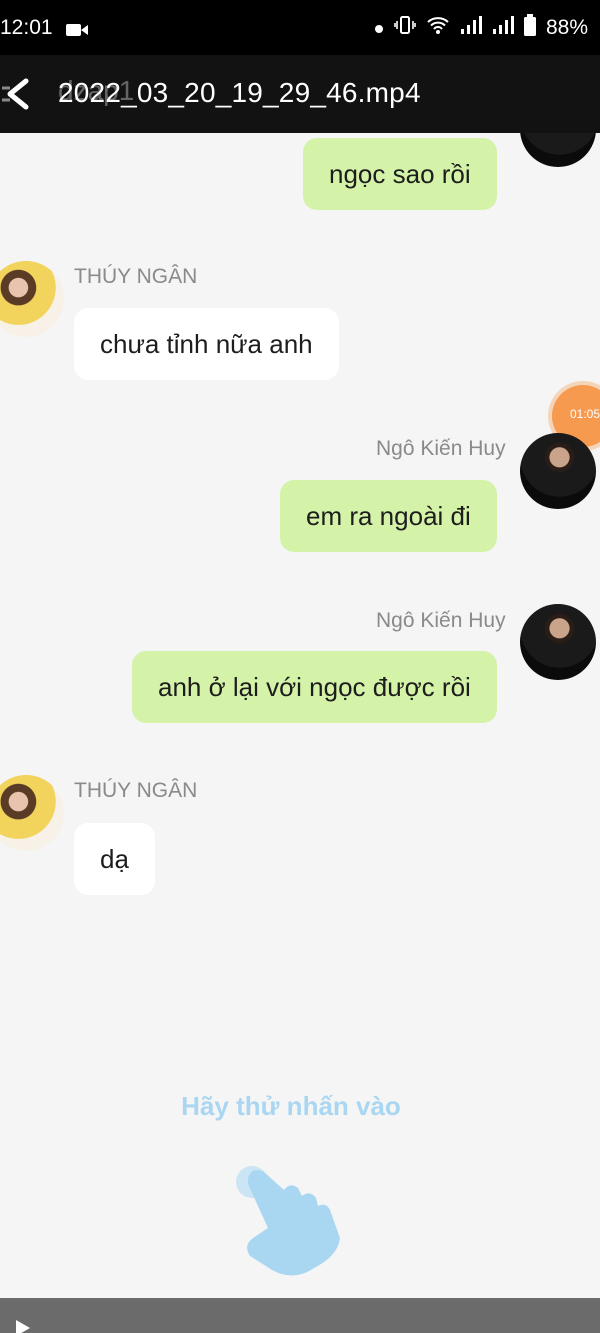 The width and height of the screenshot is (600, 1333). Describe the element at coordinates (16, 96) in the screenshot. I see `back-arrow-icon` at that location.